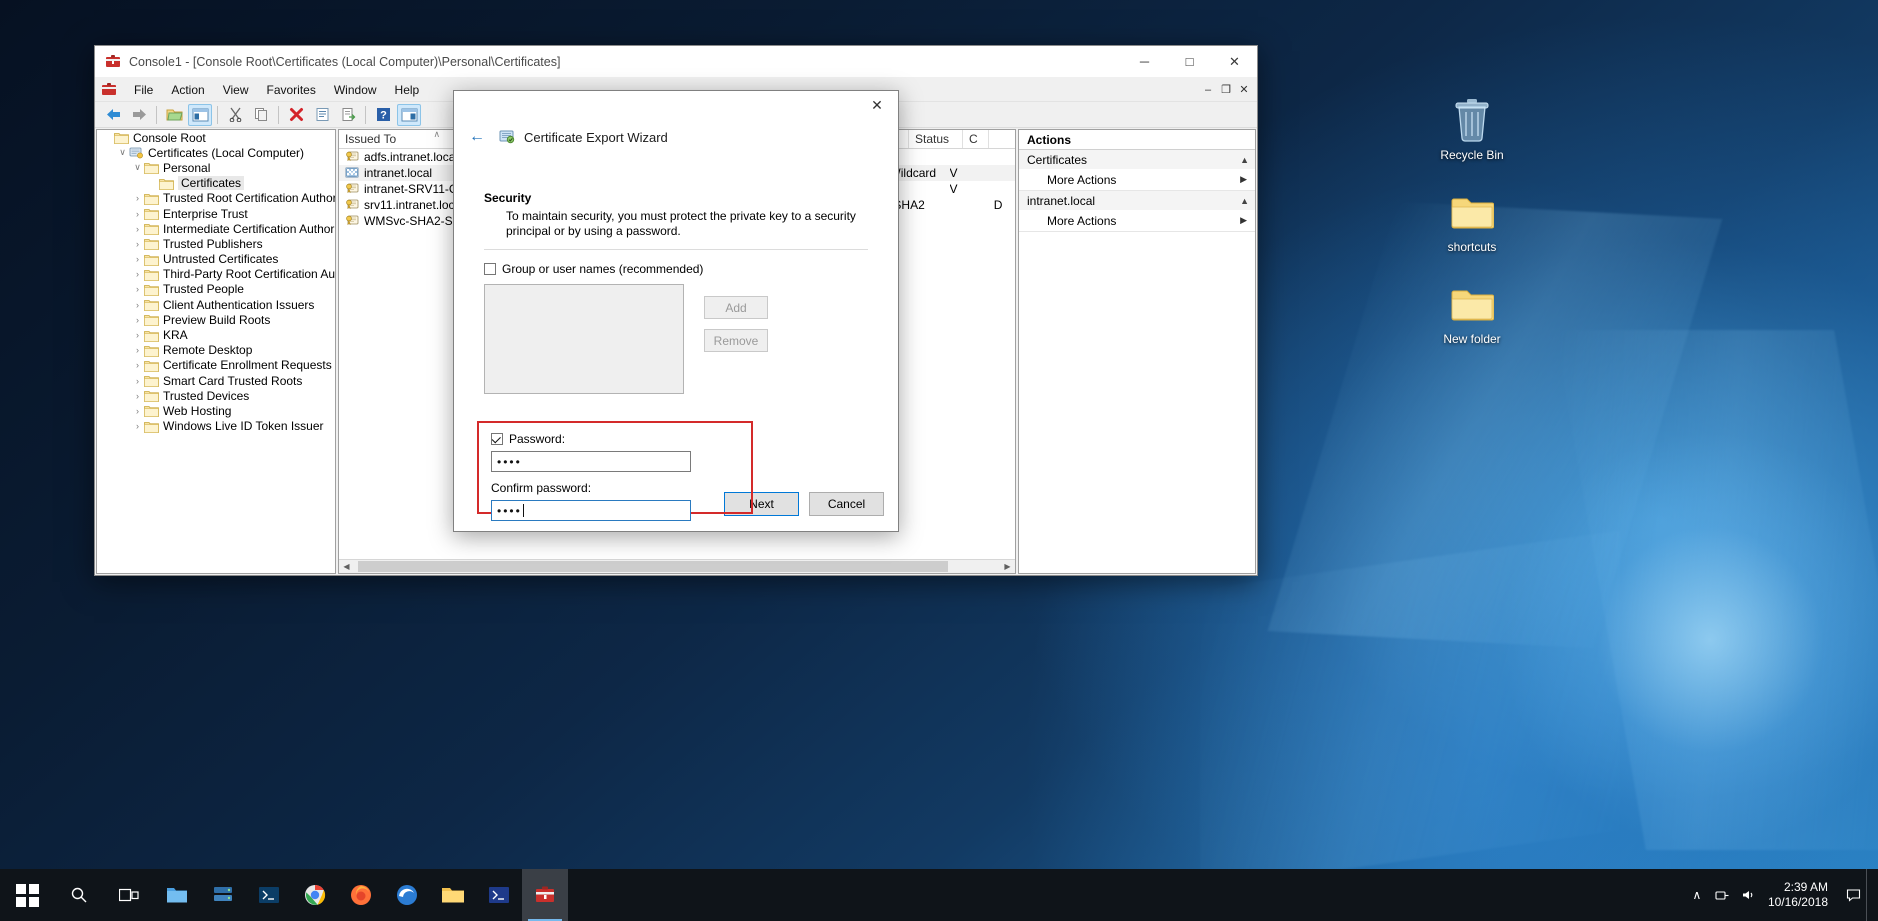 The image size is (1878, 921). I want to click on tree-item-certificates: Certificates, so click(216, 183).